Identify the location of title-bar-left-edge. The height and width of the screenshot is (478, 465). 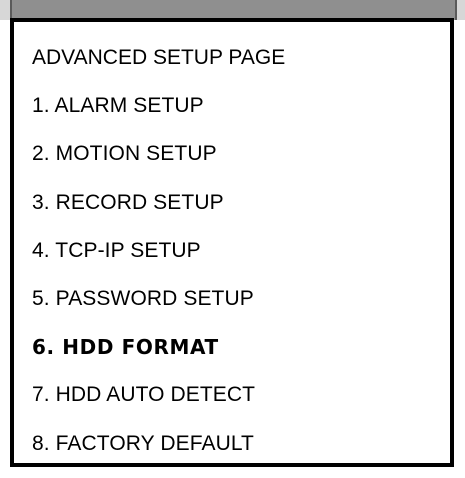
(5, 10).